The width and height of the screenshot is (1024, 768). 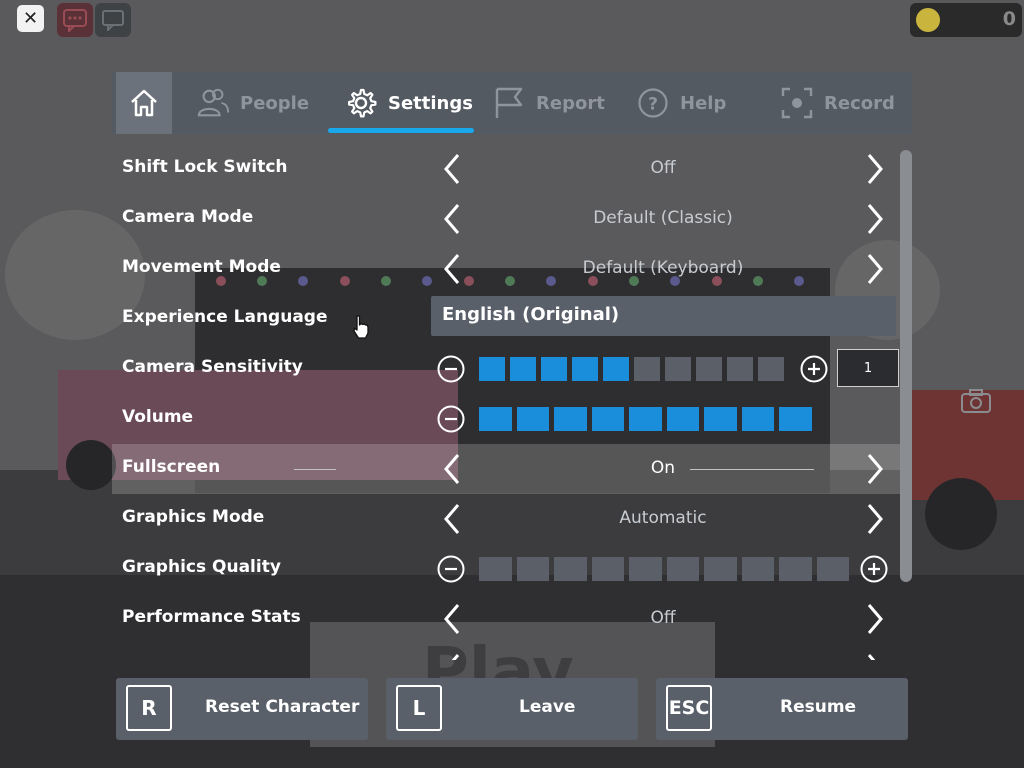 I want to click on setting-value: Off, so click(x=663, y=618).